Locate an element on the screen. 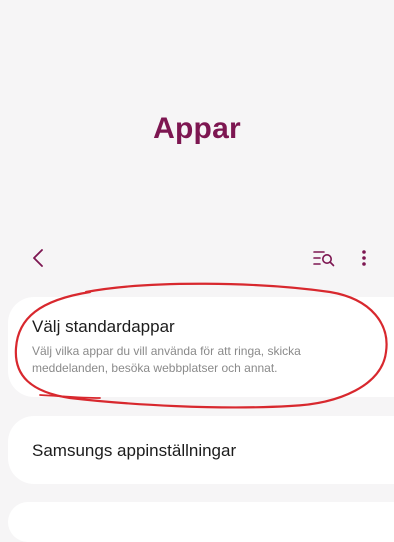 The height and width of the screenshot is (542, 394). samsung-app-settings-item: Samsungs appinställningar is located at coordinates (201, 450).